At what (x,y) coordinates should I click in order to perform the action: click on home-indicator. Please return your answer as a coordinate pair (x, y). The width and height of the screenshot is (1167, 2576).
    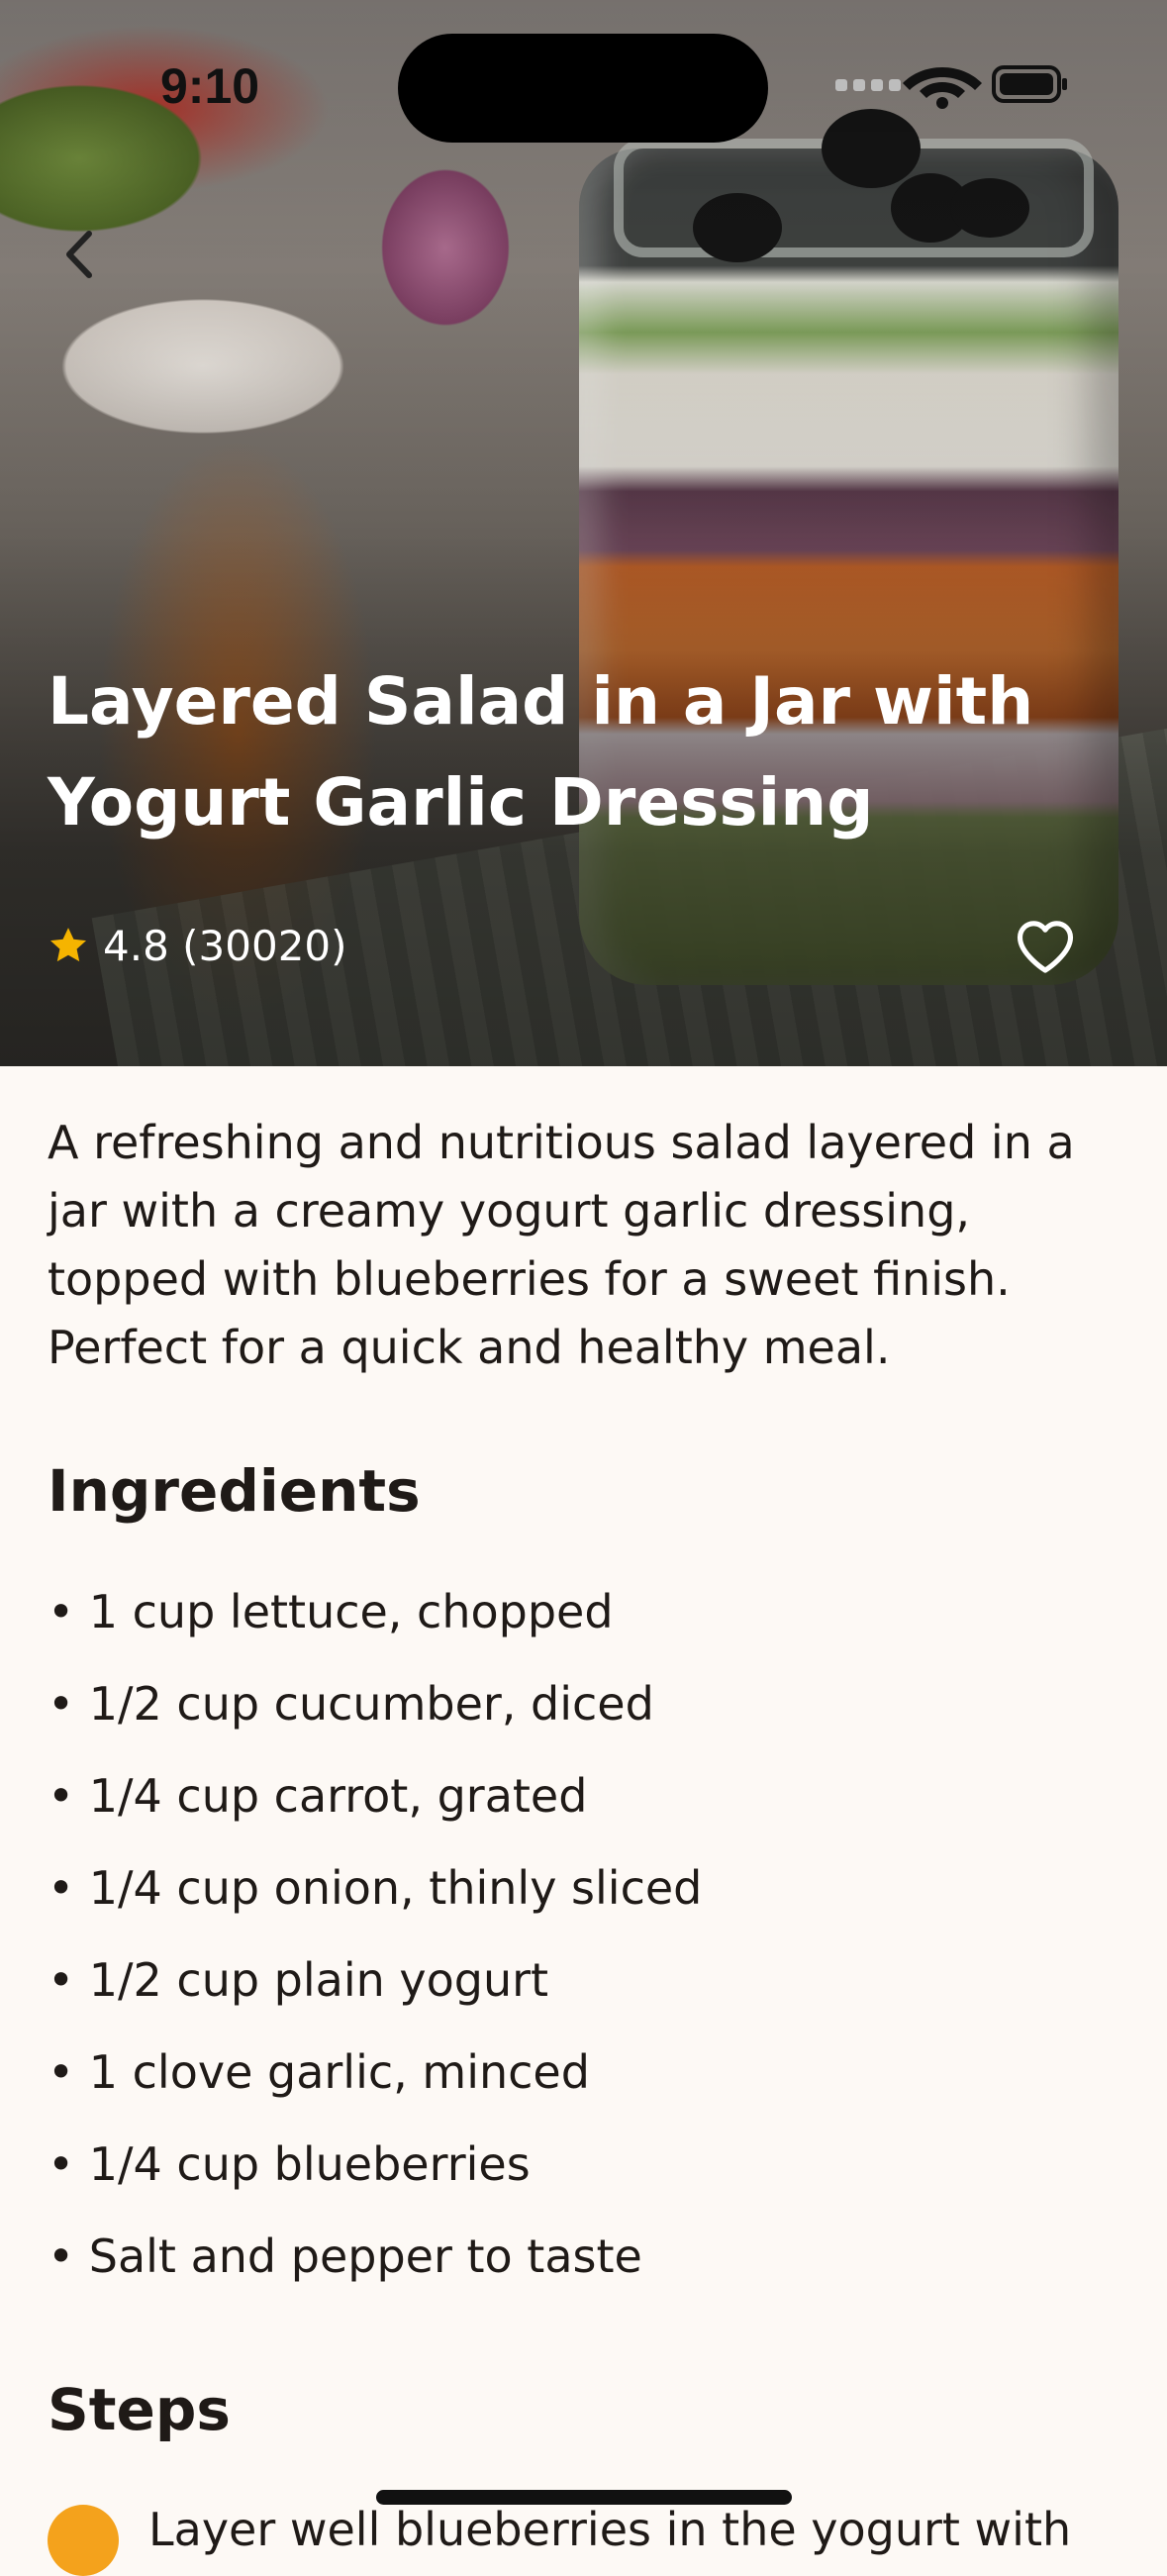
    Looking at the image, I should click on (584, 2498).